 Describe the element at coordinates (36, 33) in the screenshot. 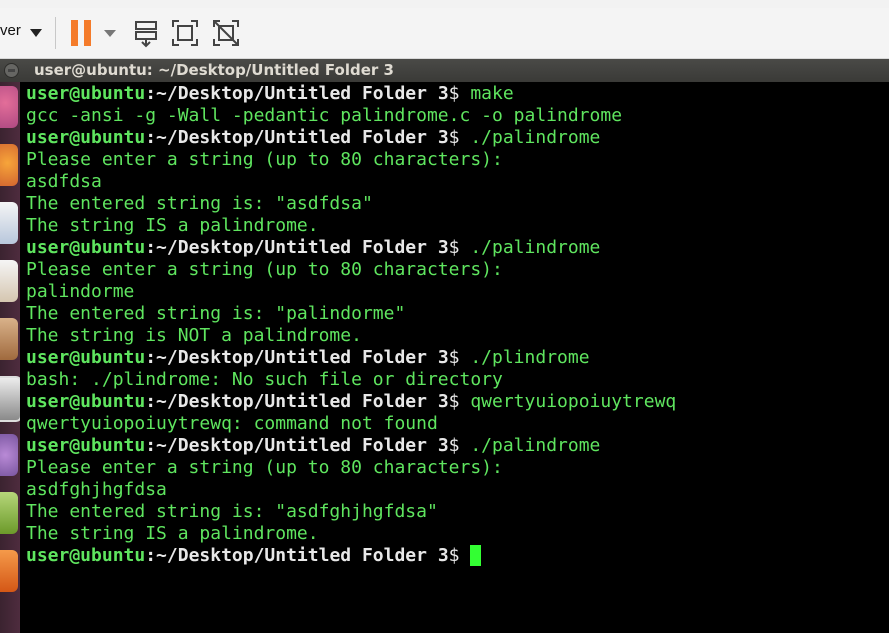

I see `chevron-down-icon` at that location.